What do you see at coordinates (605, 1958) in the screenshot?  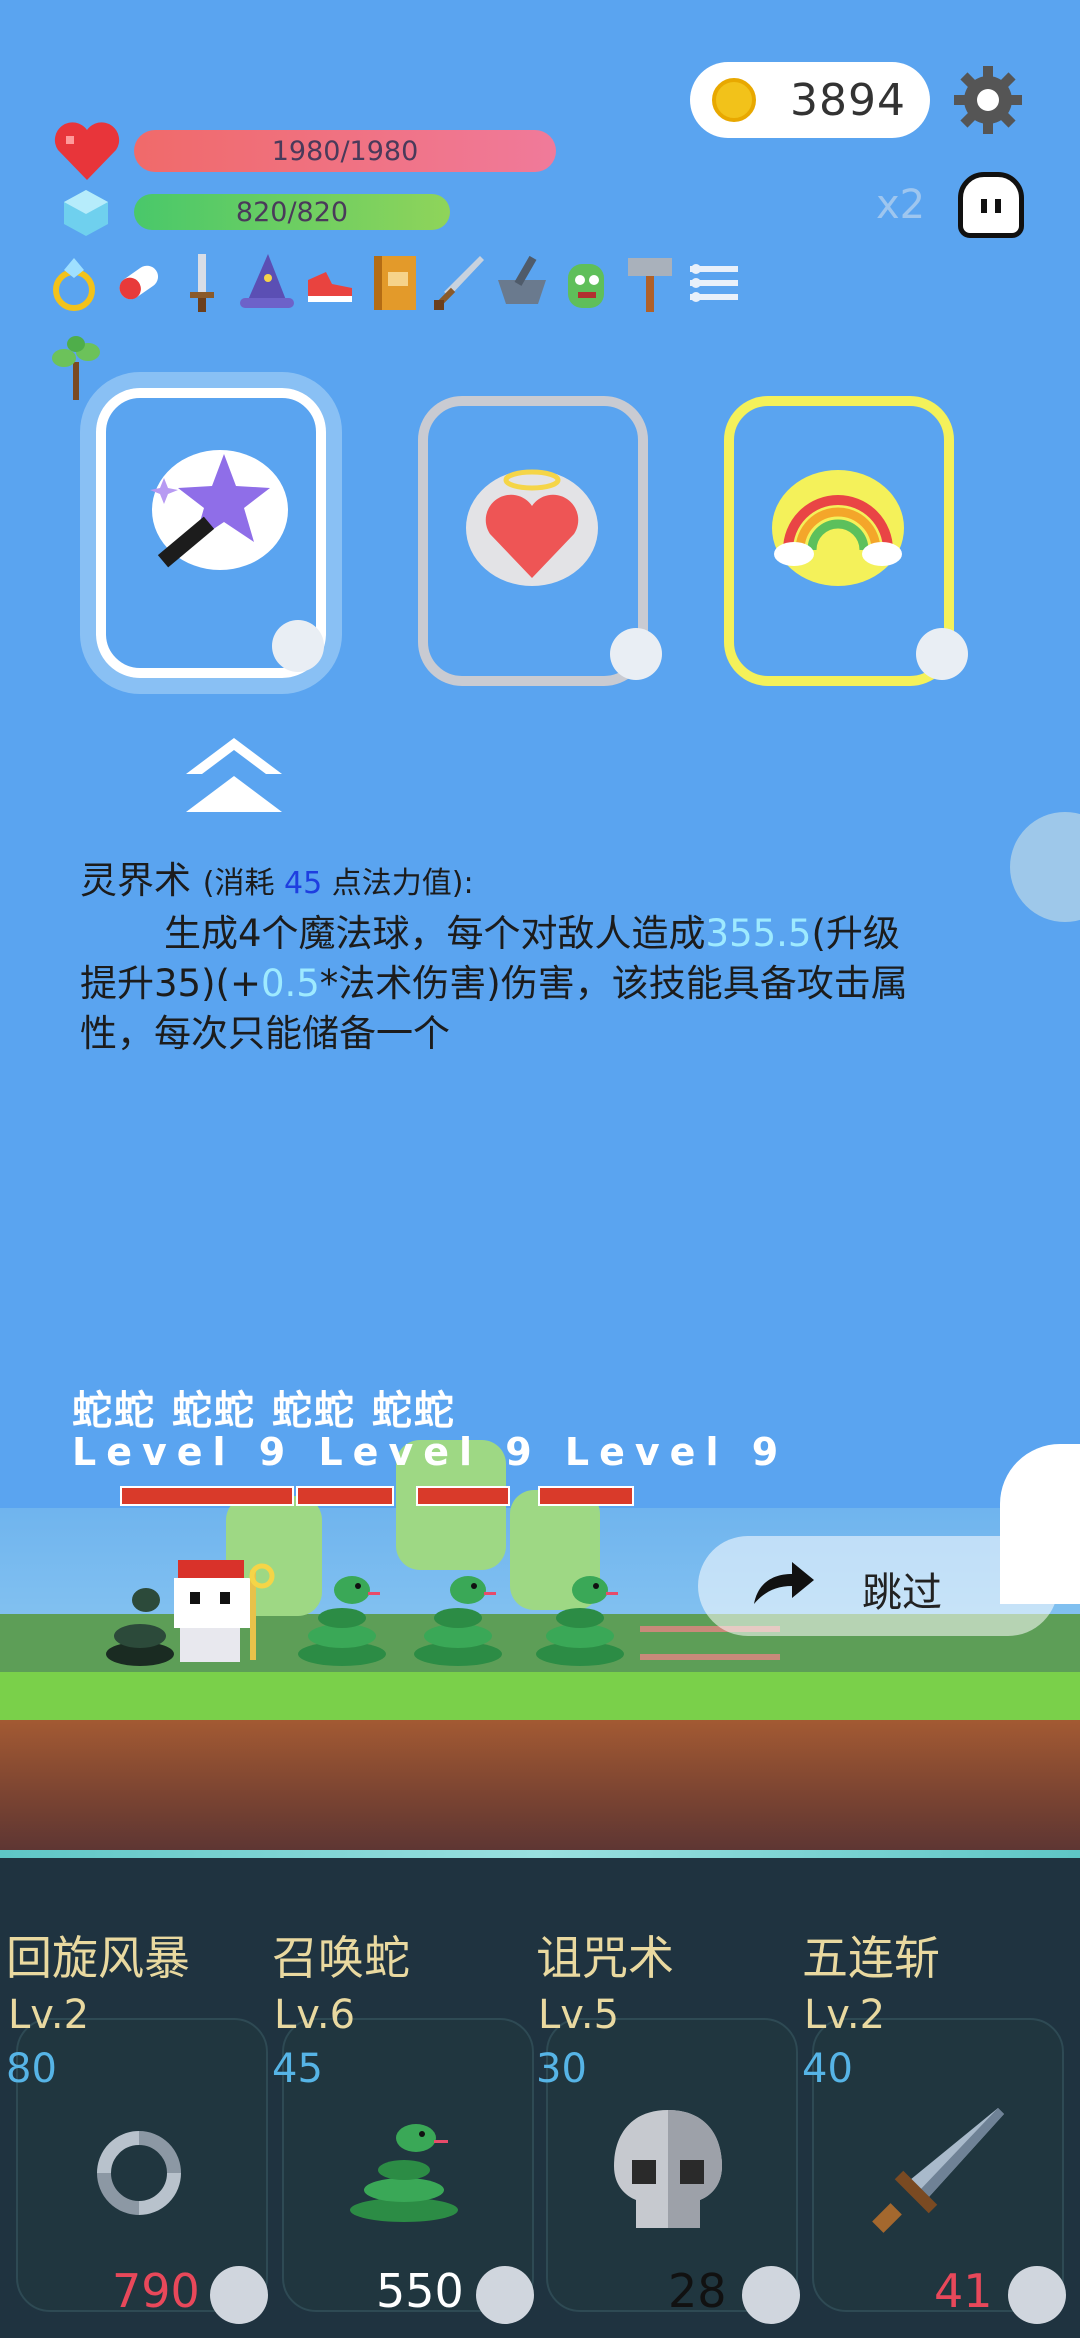 I see `skill-name: 诅咒术` at bounding box center [605, 1958].